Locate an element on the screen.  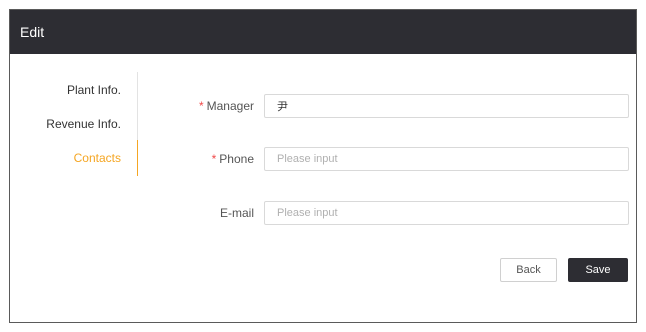
nav-item-contacts: Contacts is located at coordinates (97, 158).